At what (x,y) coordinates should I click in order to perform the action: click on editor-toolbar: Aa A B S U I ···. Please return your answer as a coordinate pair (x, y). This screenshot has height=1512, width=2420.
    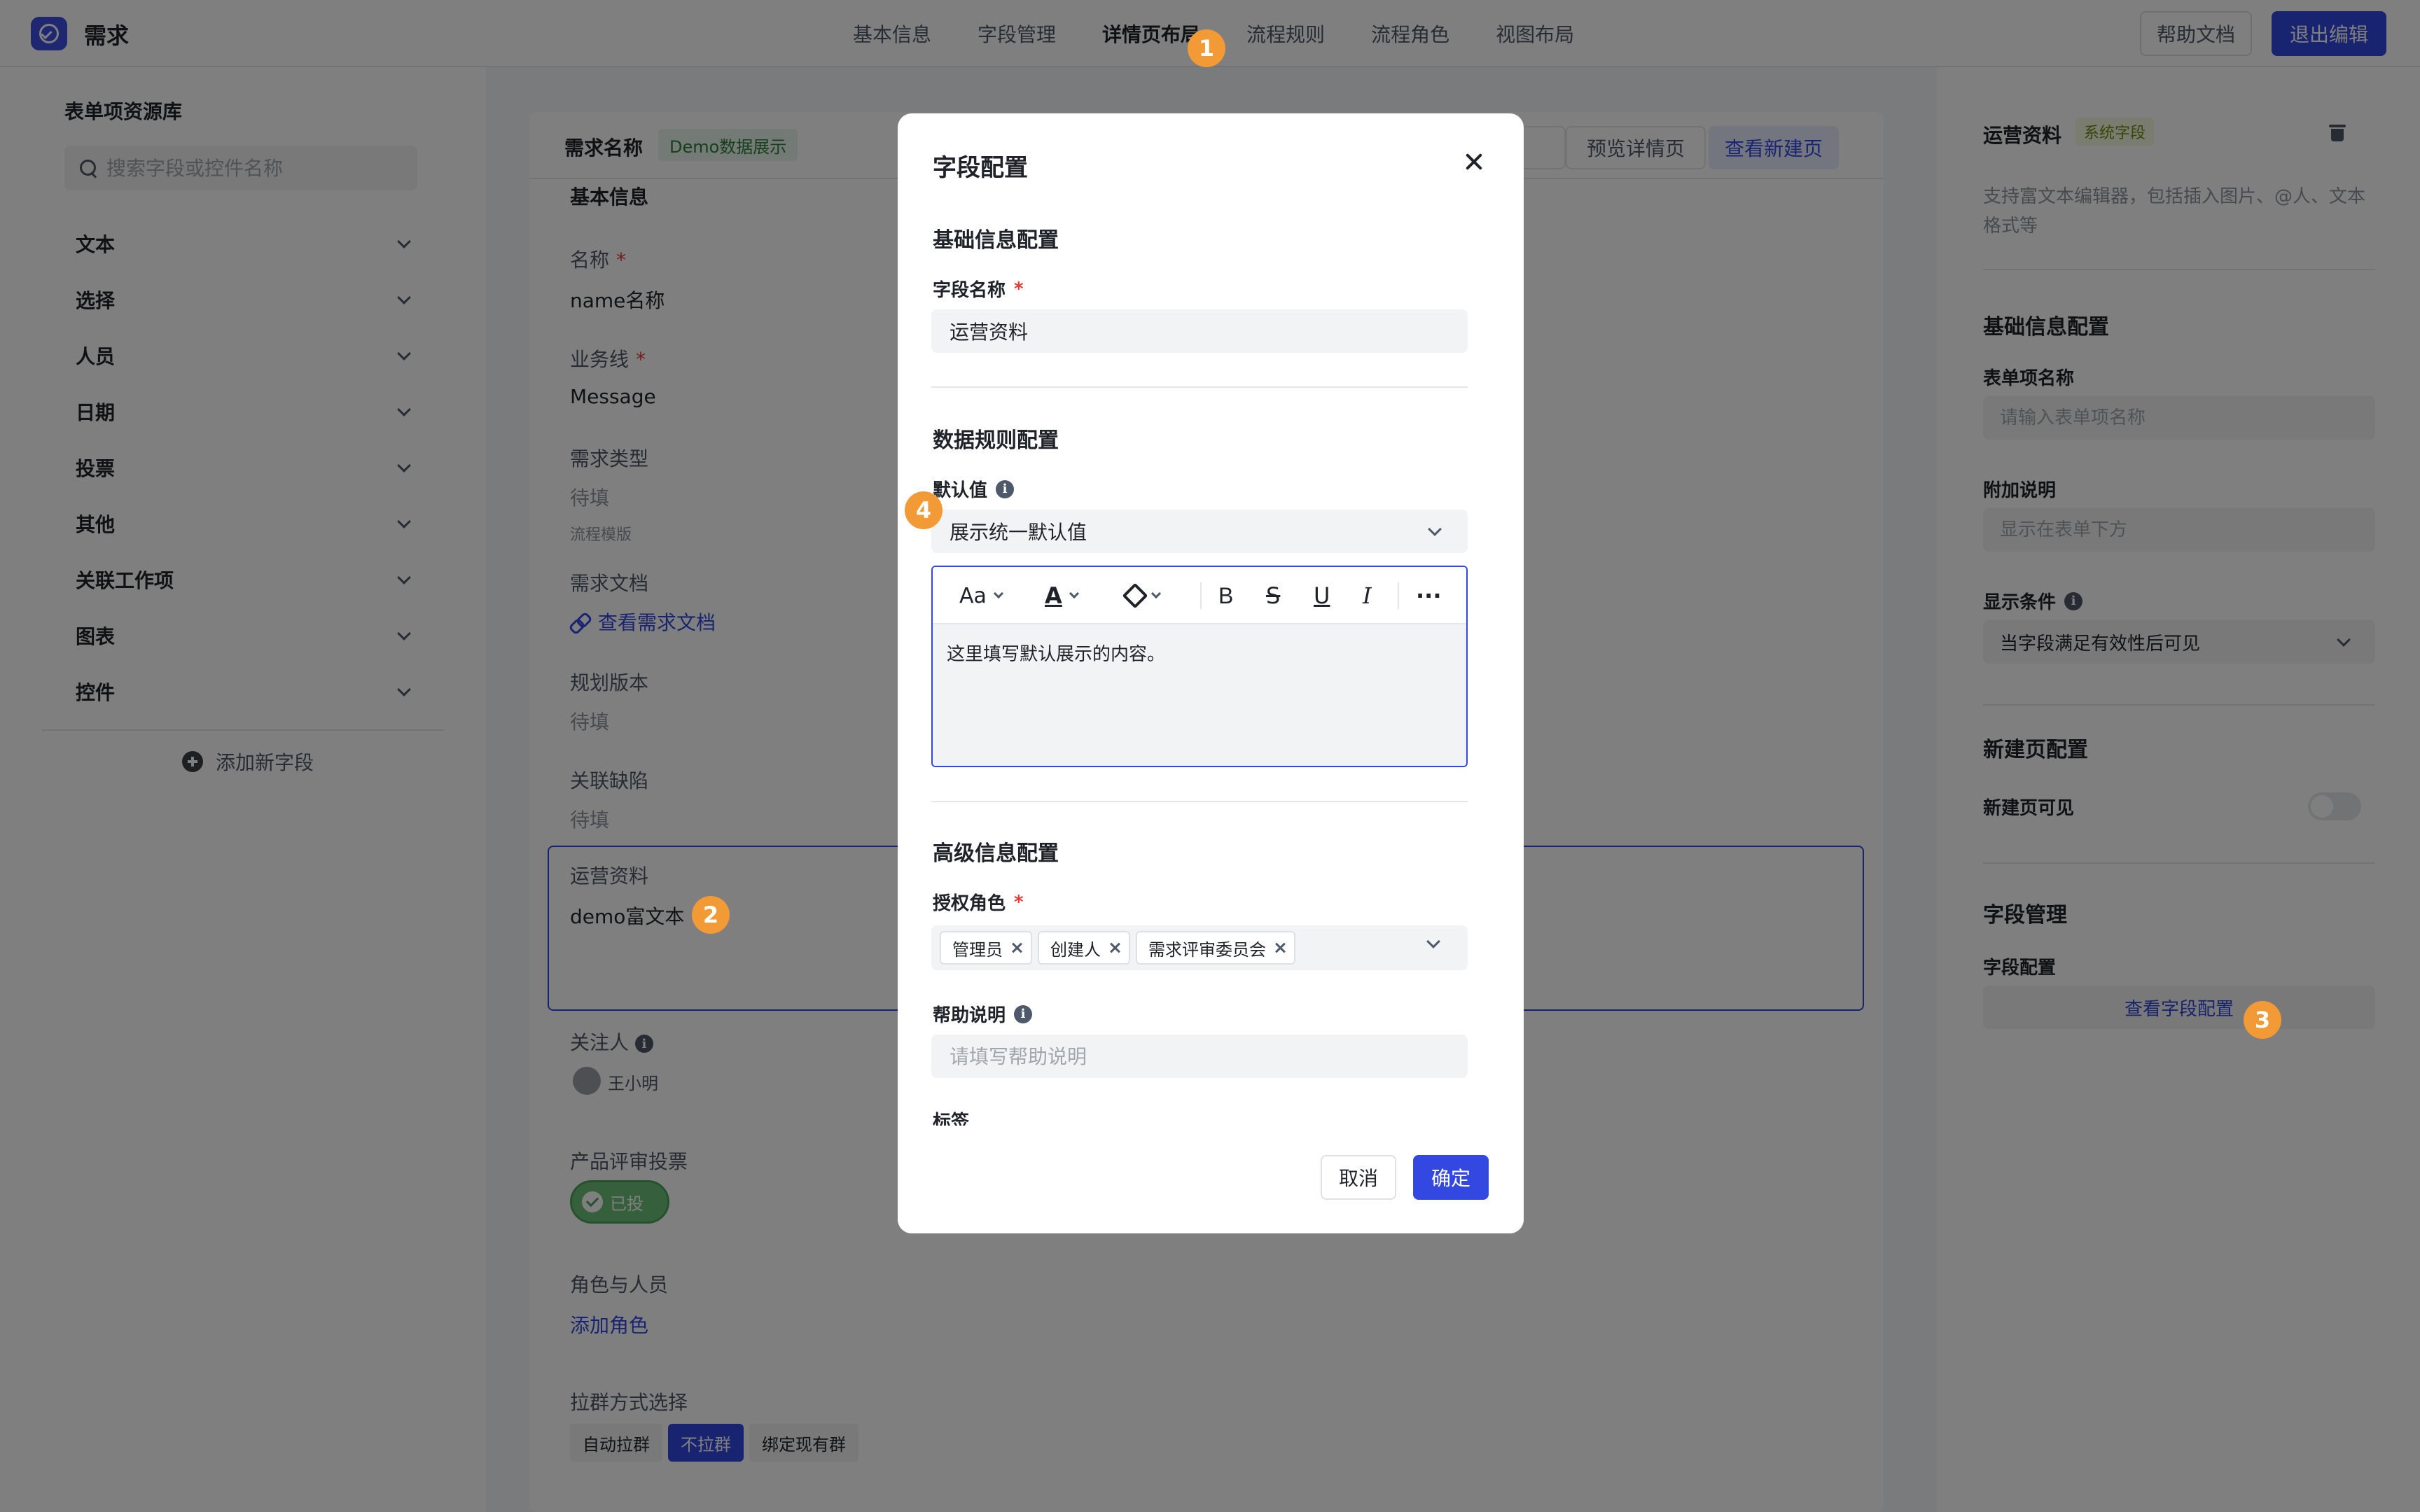
    Looking at the image, I should click on (1199, 595).